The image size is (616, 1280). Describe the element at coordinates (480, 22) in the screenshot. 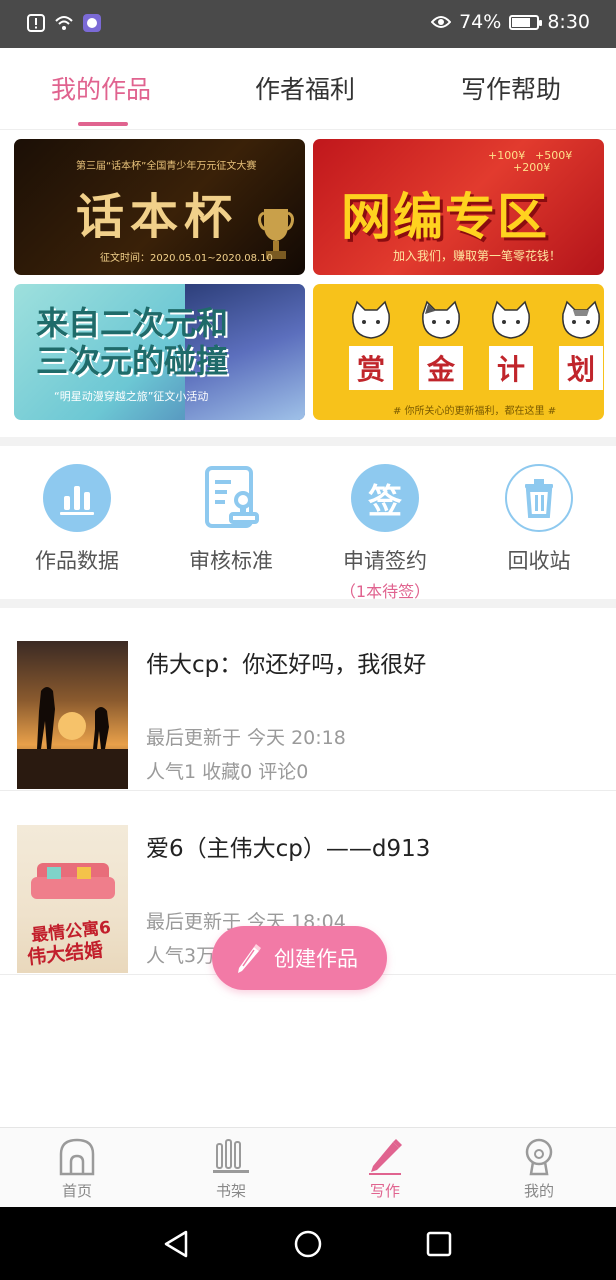

I see `battery-percent: 74%` at that location.